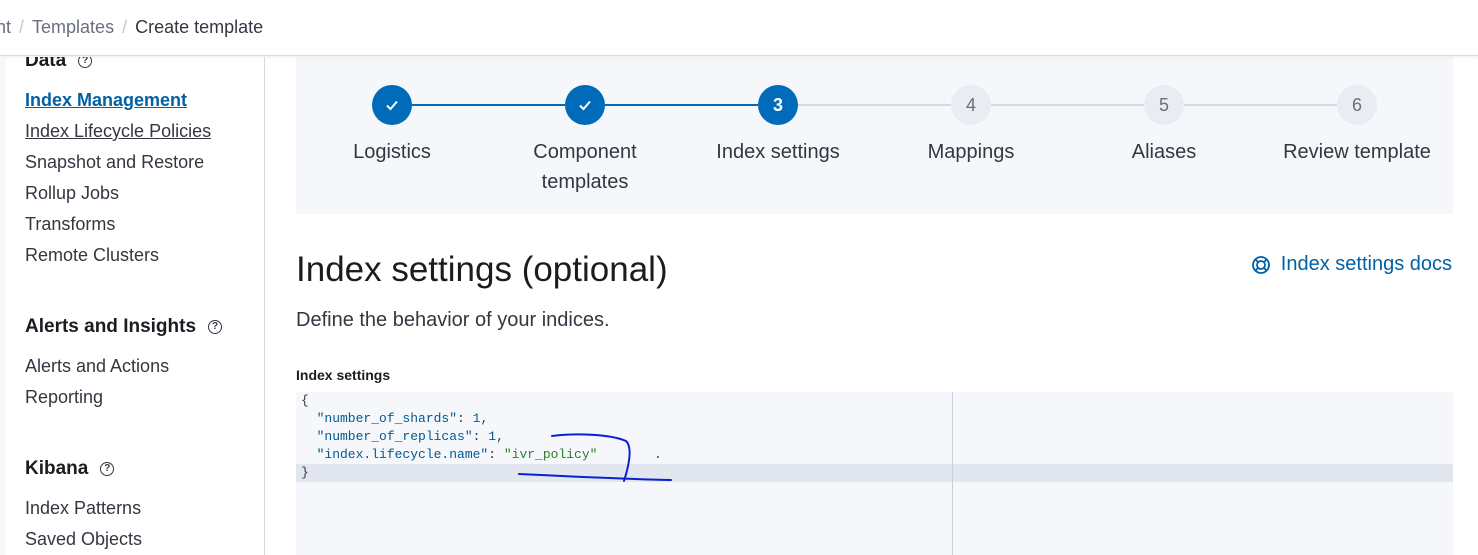 Image resolution: width=1478 pixels, height=555 pixels. Describe the element at coordinates (118, 131) in the screenshot. I see `sidebar-item-index-lifecycle-policies: Index Lifecycle Policies` at that location.